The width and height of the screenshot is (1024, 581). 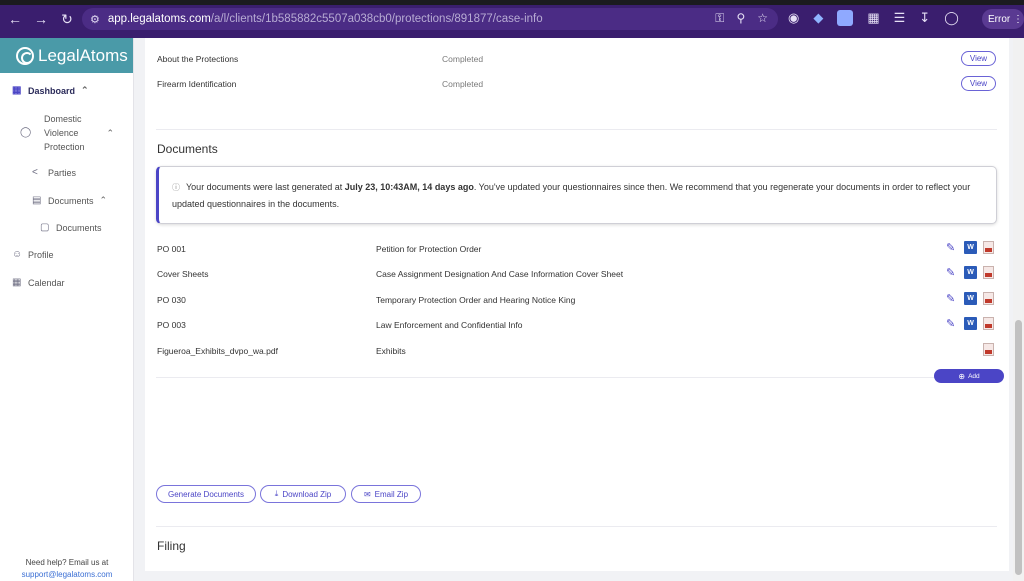 I want to click on document-code: PO 003, so click(x=171, y=325).